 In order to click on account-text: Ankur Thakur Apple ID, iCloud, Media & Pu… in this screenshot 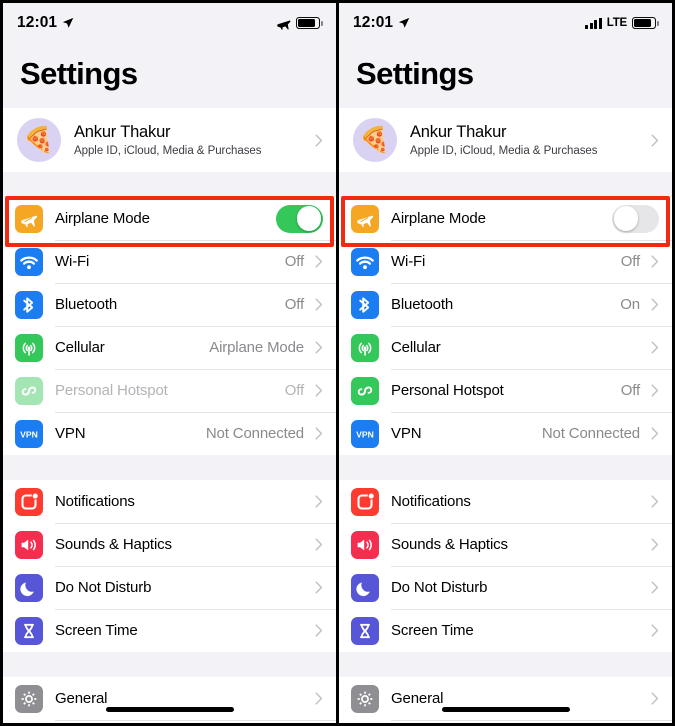, I will do `click(192, 140)`.